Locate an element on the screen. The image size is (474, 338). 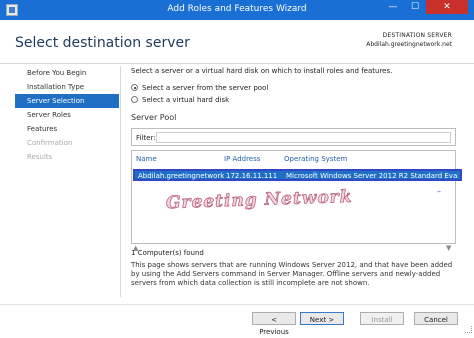
nav-item-features: Features is located at coordinates (67, 129).